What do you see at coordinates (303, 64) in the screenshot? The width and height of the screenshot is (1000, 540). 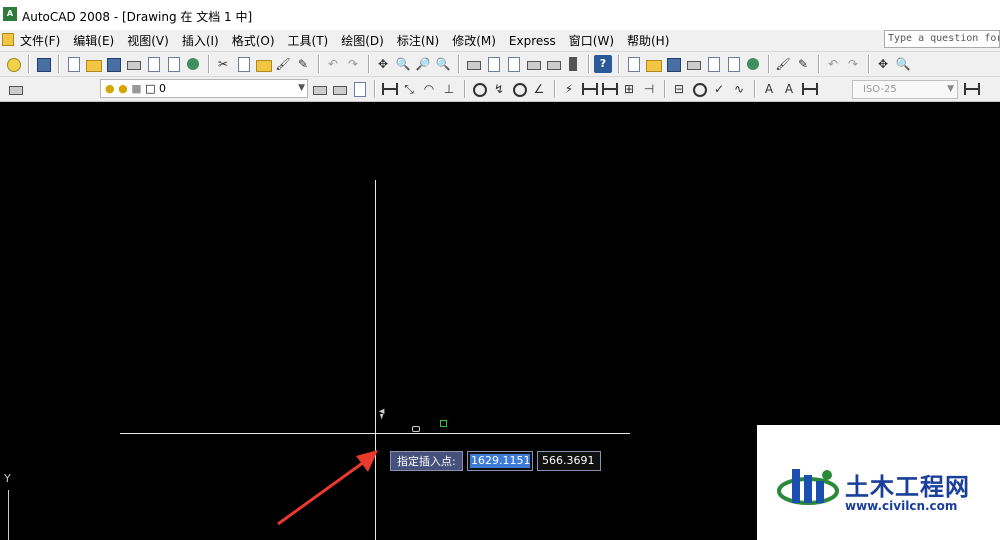 I see `block-editor-icon: ✎` at bounding box center [303, 64].